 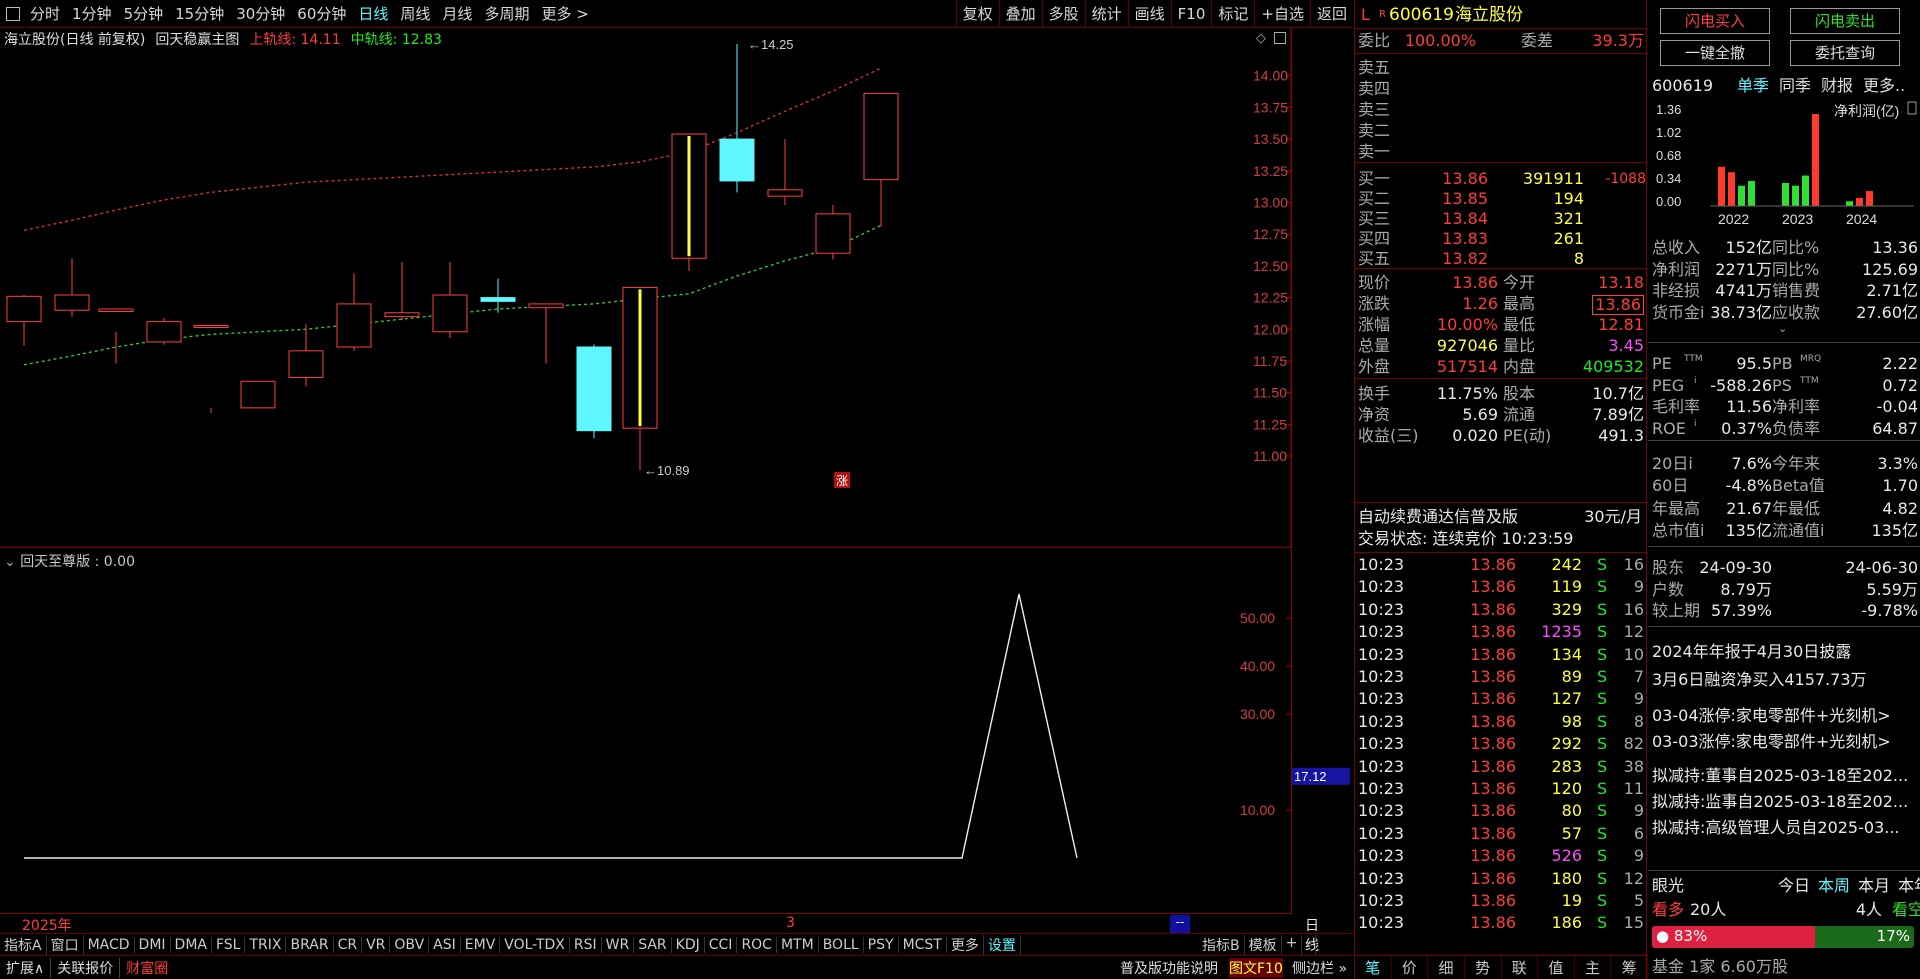 I want to click on collapse-icon: ⌄, so click(x=10, y=562).